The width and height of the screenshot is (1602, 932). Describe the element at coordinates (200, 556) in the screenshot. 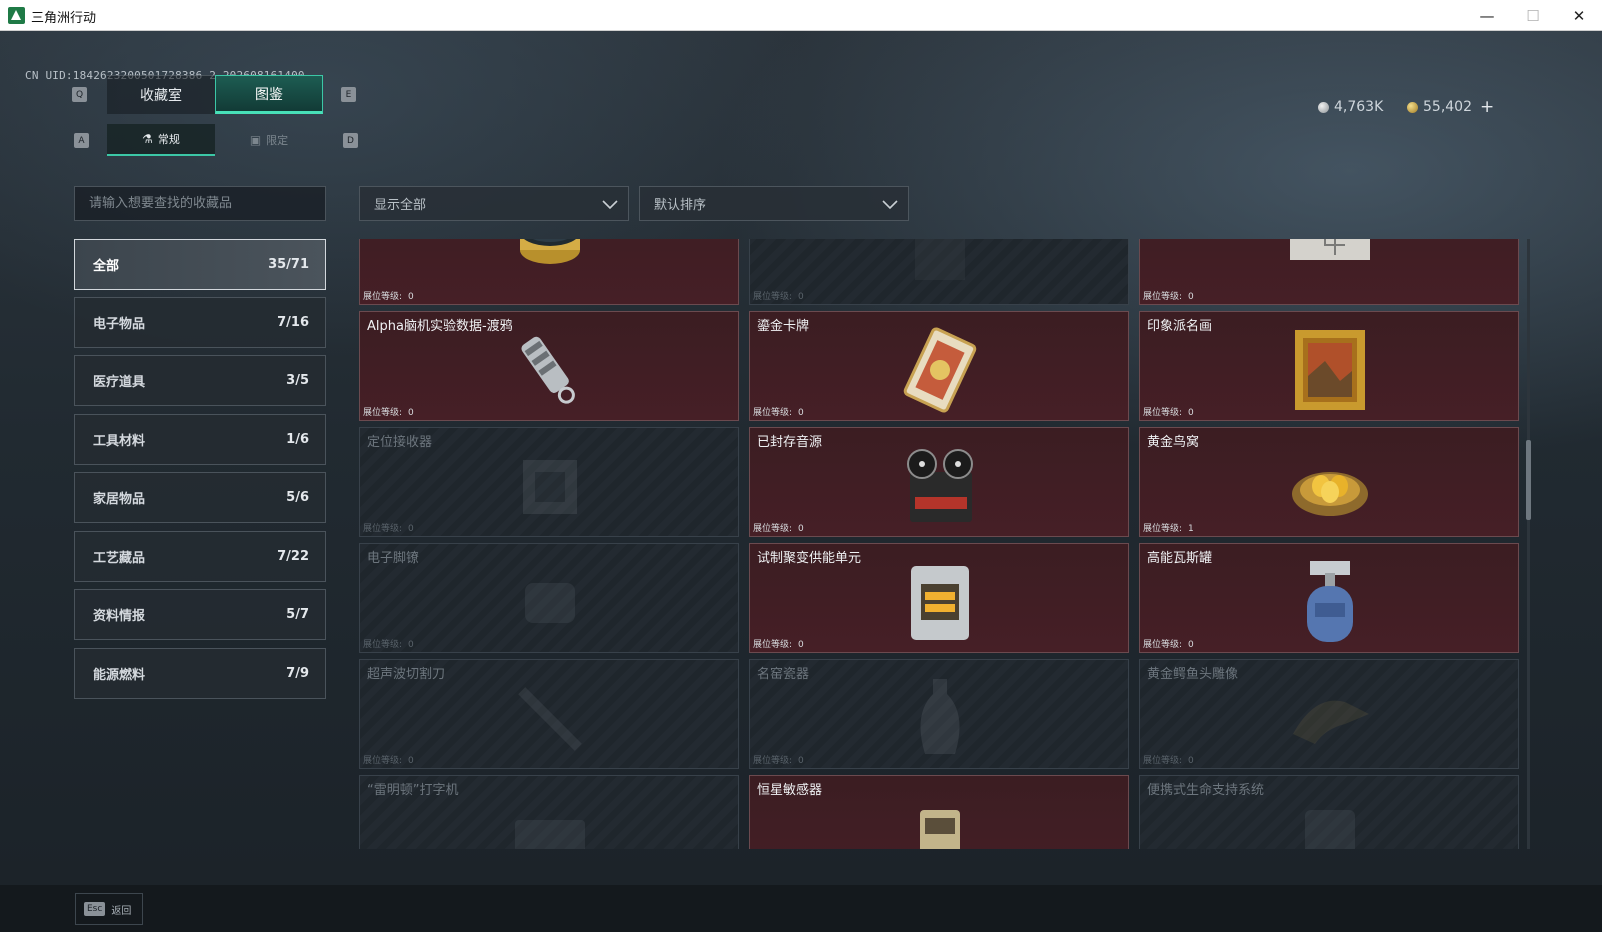

I see `category-crafts: 工艺藏品 7/22` at that location.